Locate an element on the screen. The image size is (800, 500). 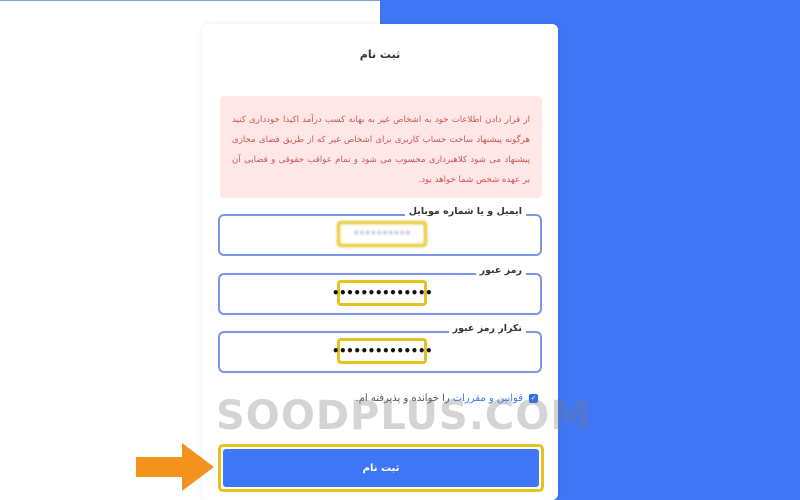
confirm-password-field: تکرار رمز عبور •••••••••••••• is located at coordinates (380, 348).